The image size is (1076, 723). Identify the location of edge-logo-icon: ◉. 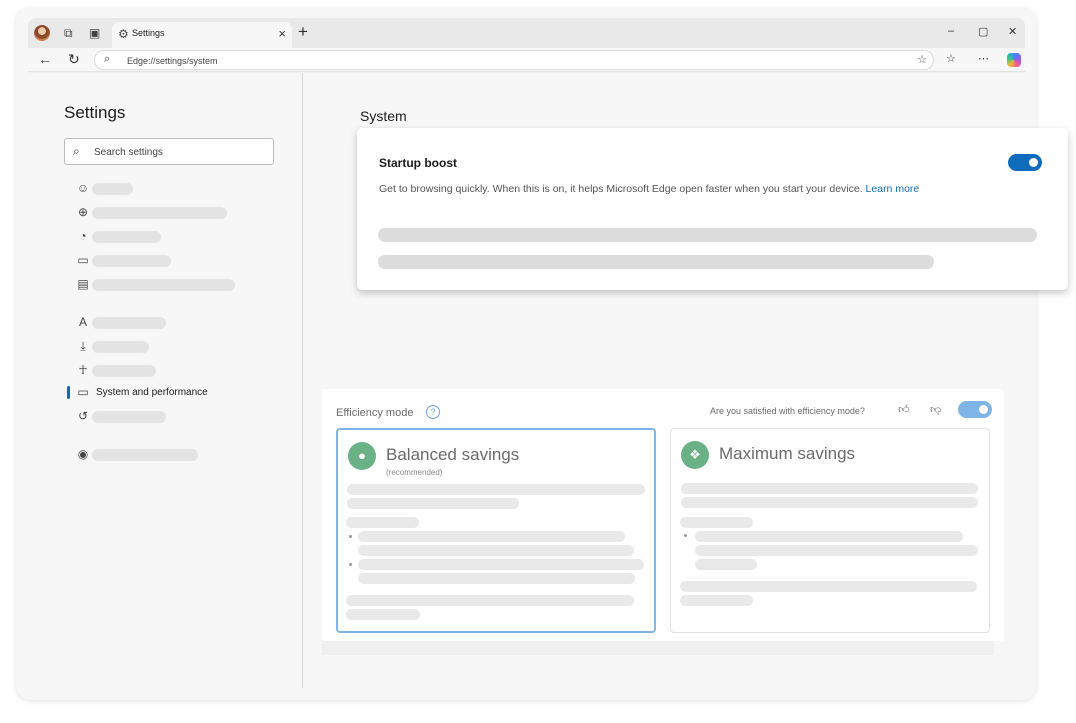
(83, 454).